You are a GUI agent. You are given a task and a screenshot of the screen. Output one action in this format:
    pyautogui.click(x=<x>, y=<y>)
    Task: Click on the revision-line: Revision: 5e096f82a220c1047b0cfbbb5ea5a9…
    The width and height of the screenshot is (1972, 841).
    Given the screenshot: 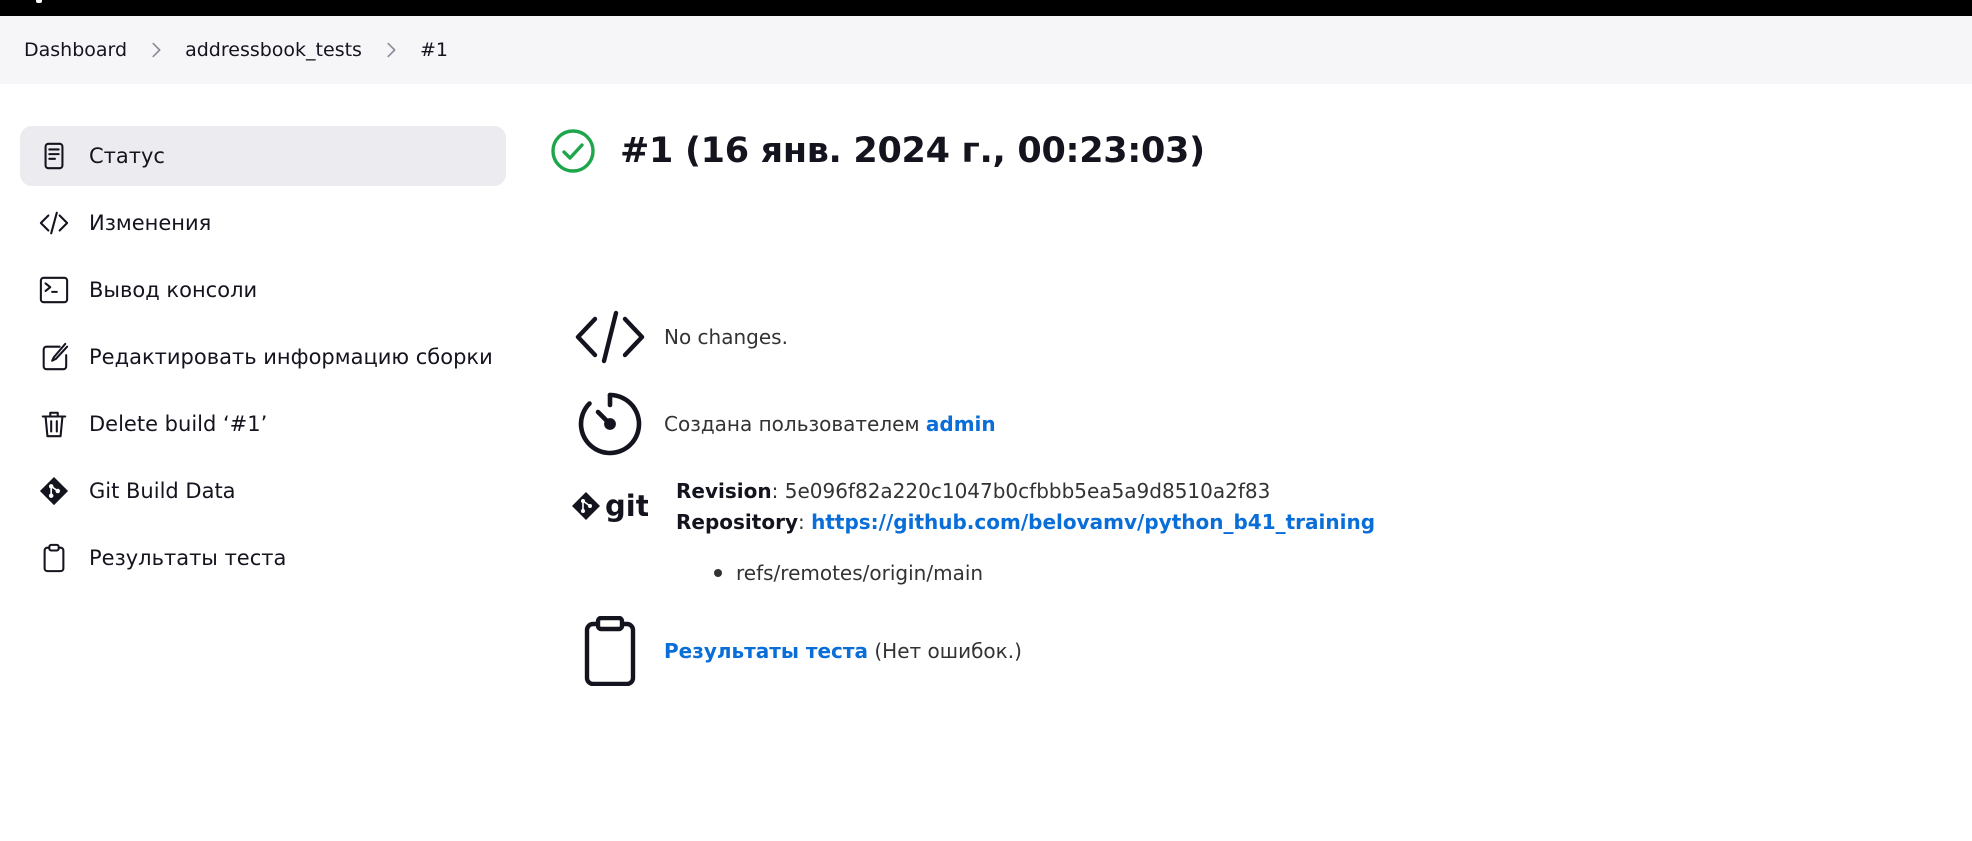 What is the action you would take?
    pyautogui.click(x=973, y=491)
    